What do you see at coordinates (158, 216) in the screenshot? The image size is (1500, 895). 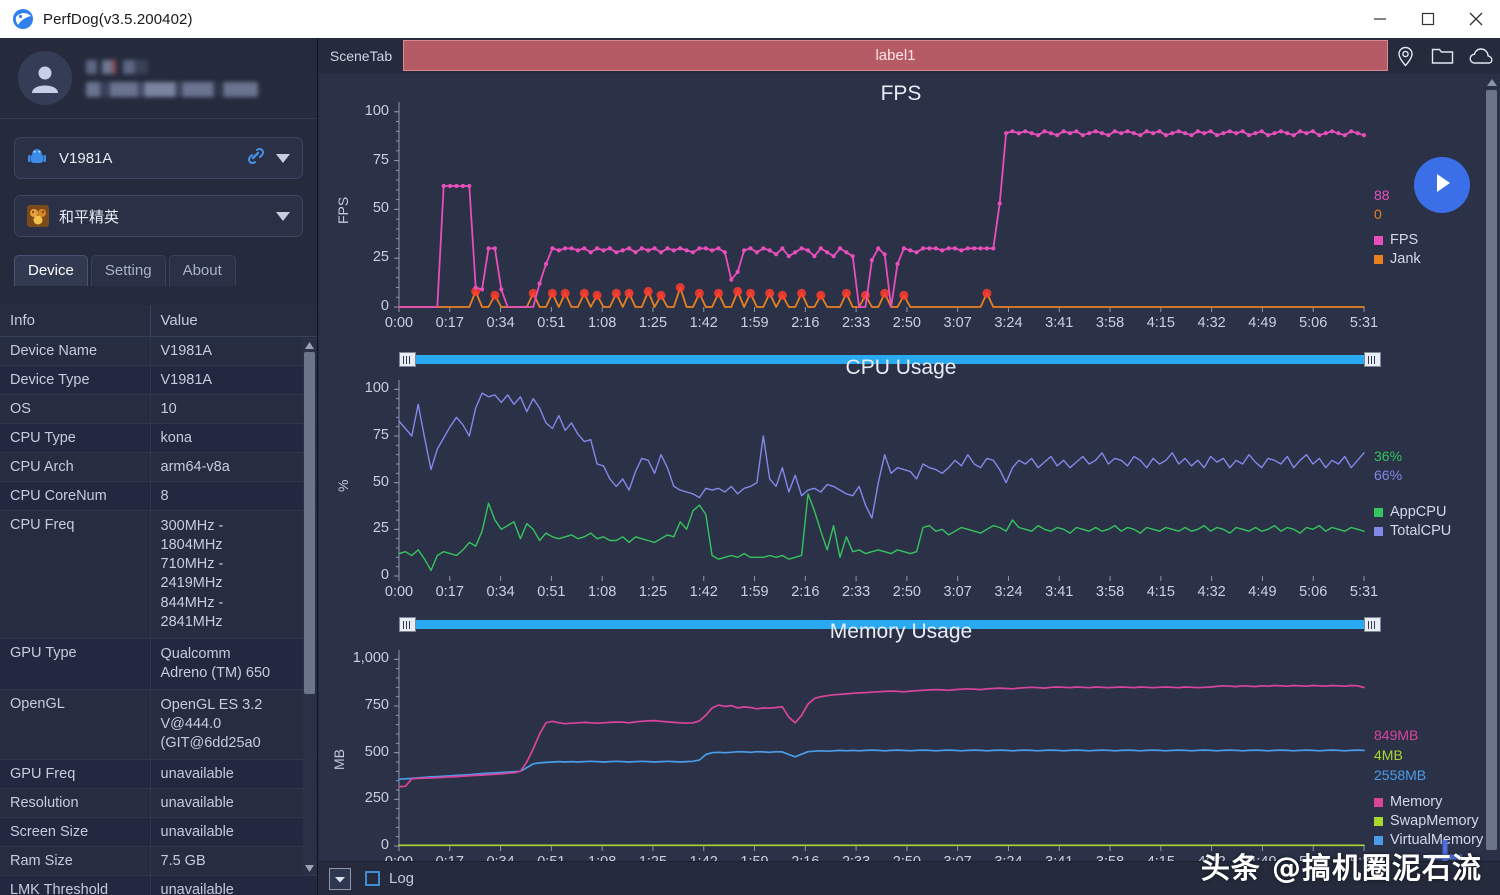 I see `app-selector: 和平精英` at bounding box center [158, 216].